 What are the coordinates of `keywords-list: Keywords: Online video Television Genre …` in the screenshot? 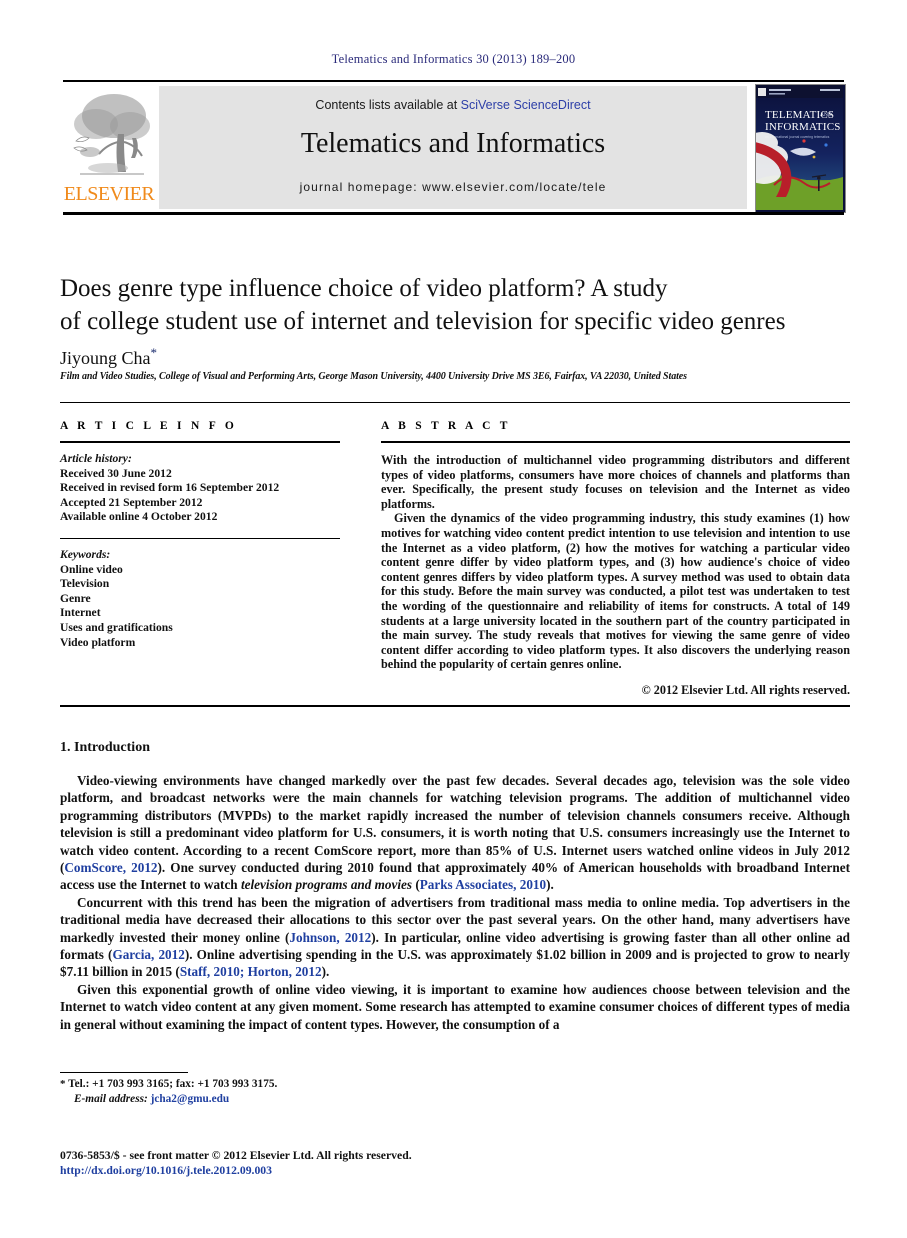 It's located at (200, 599).